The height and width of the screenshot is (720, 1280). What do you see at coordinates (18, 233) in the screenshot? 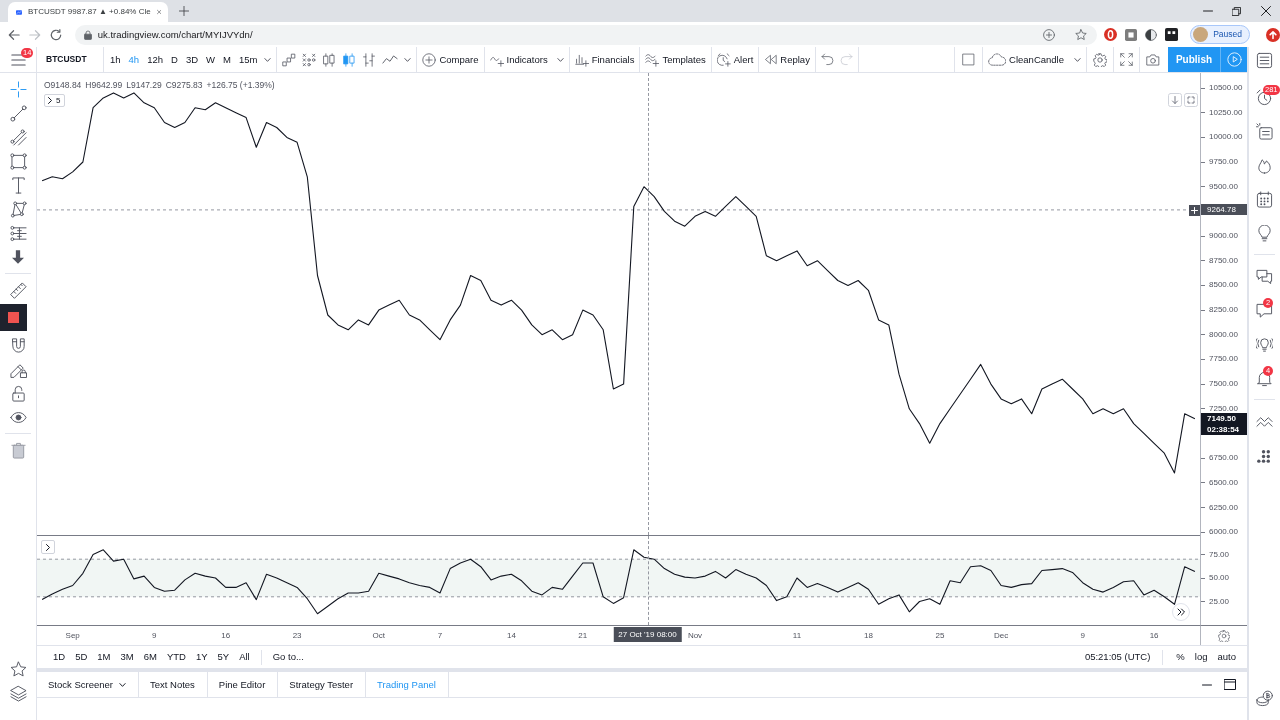
I see `branching-lines-icon` at bounding box center [18, 233].